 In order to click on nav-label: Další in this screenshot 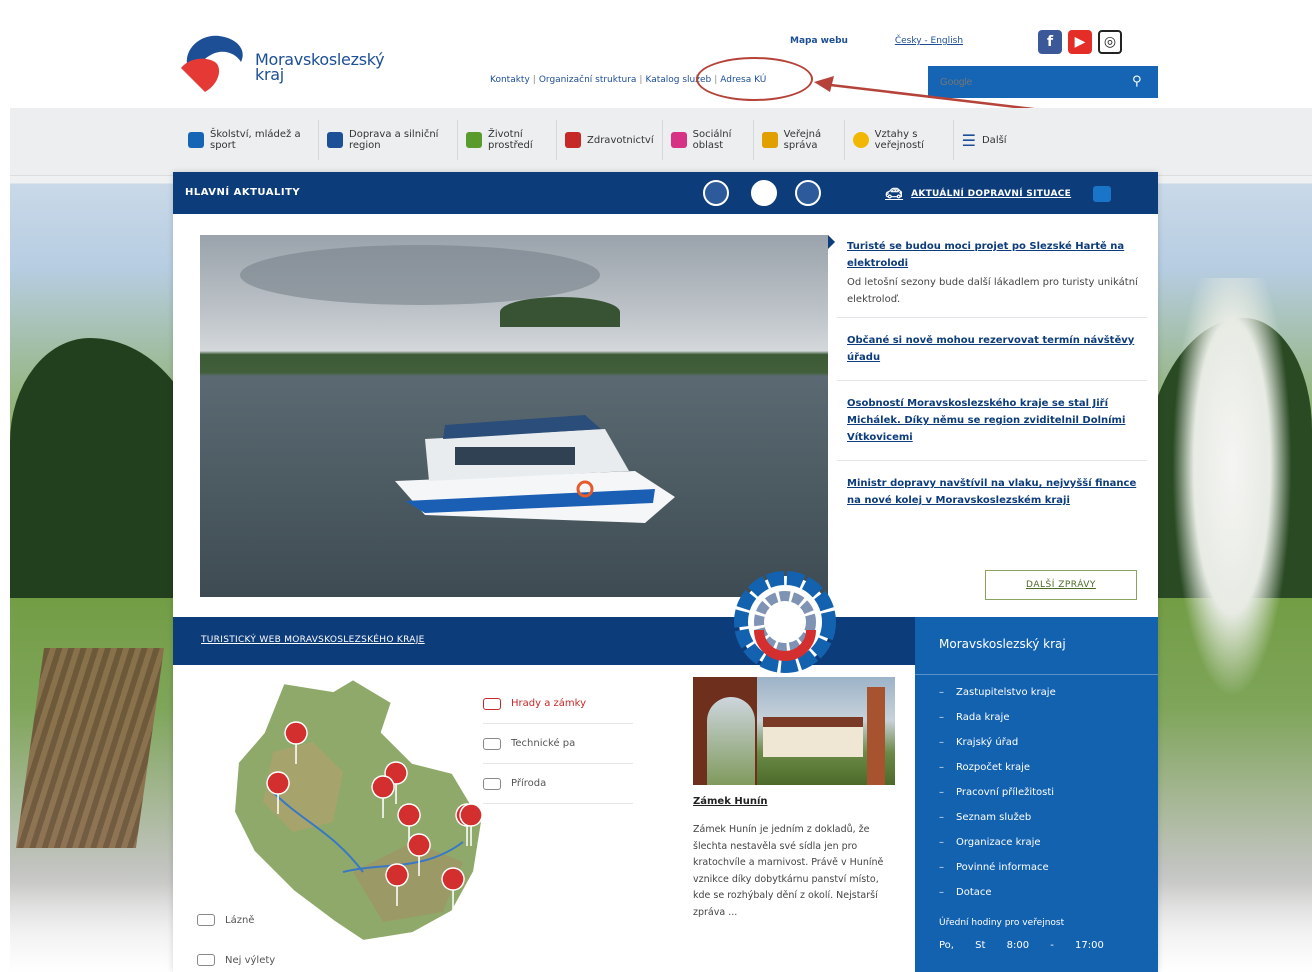, I will do `click(994, 140)`.